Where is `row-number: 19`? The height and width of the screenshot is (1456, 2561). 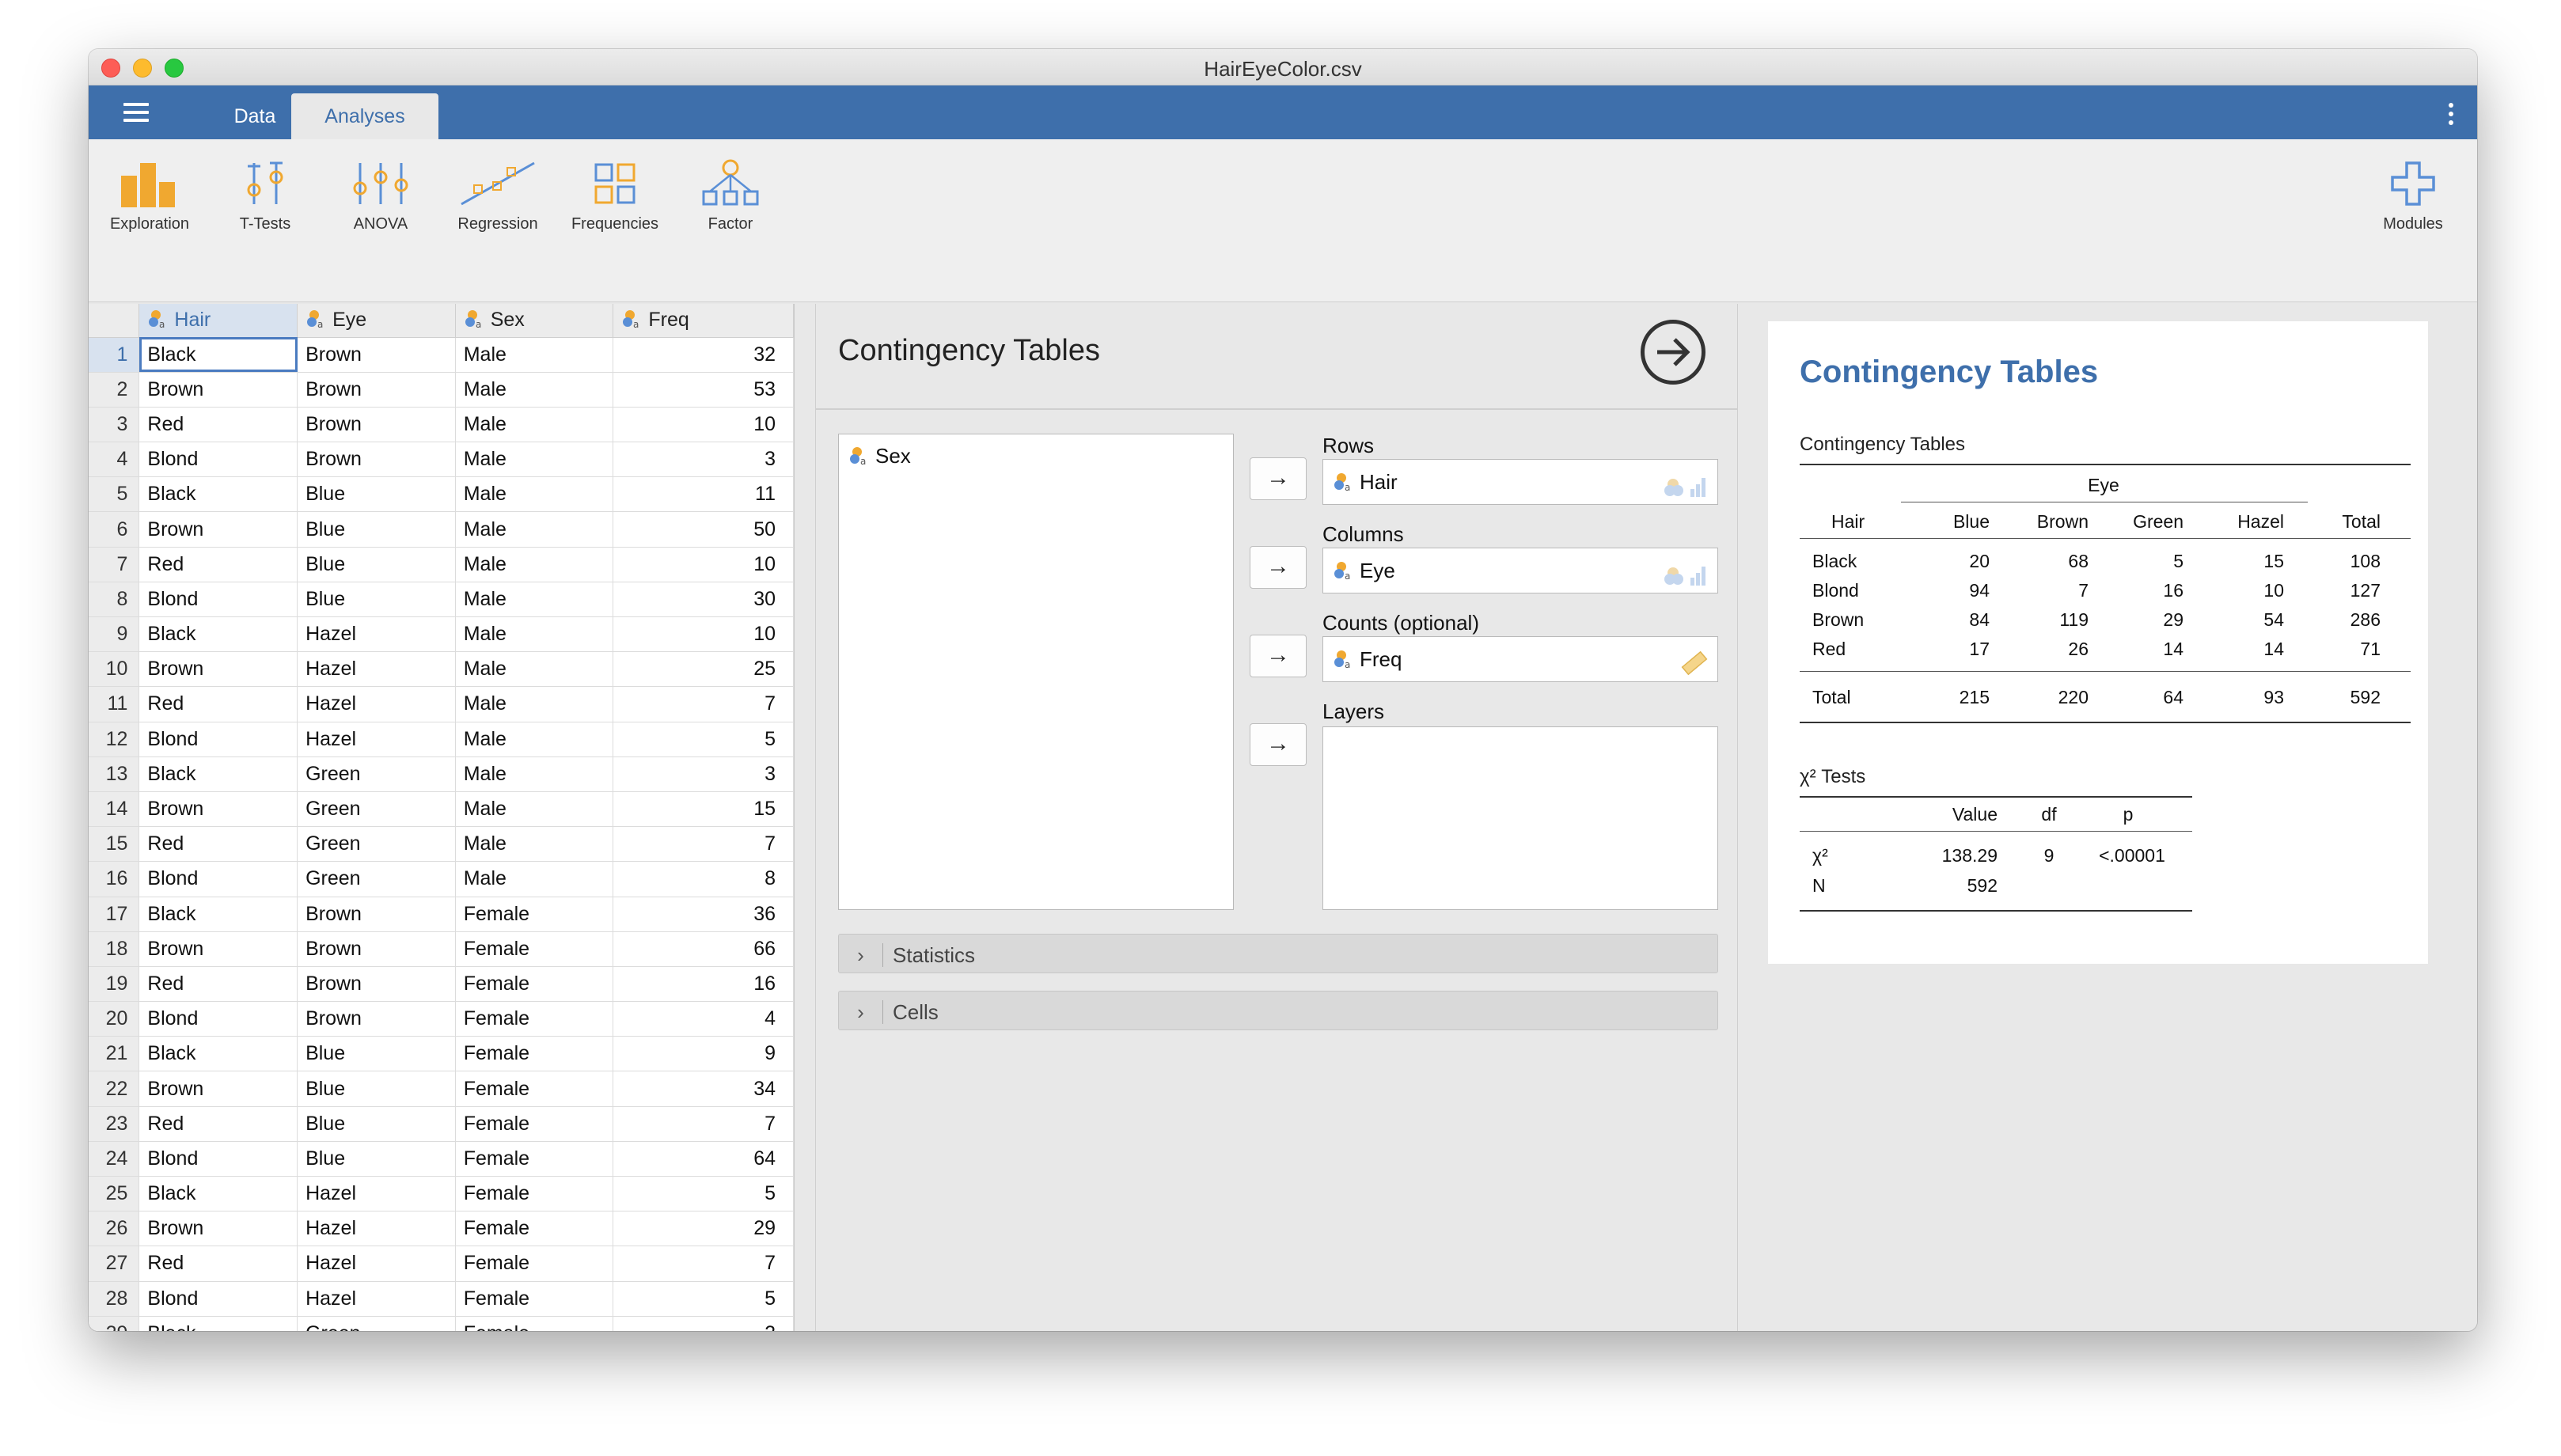 row-number: 19 is located at coordinates (115, 984).